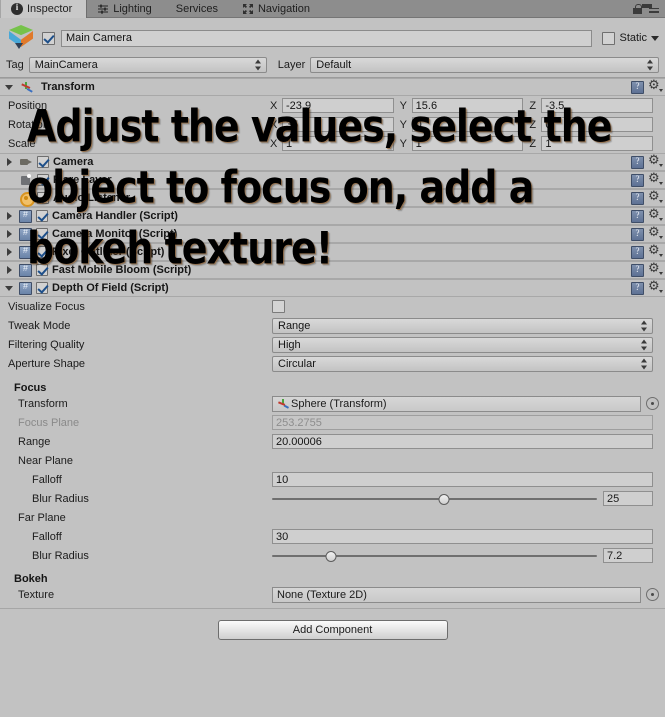 The width and height of the screenshot is (665, 717). What do you see at coordinates (462, 344) in the screenshot?
I see `filtering-quality-dropdown: High` at bounding box center [462, 344].